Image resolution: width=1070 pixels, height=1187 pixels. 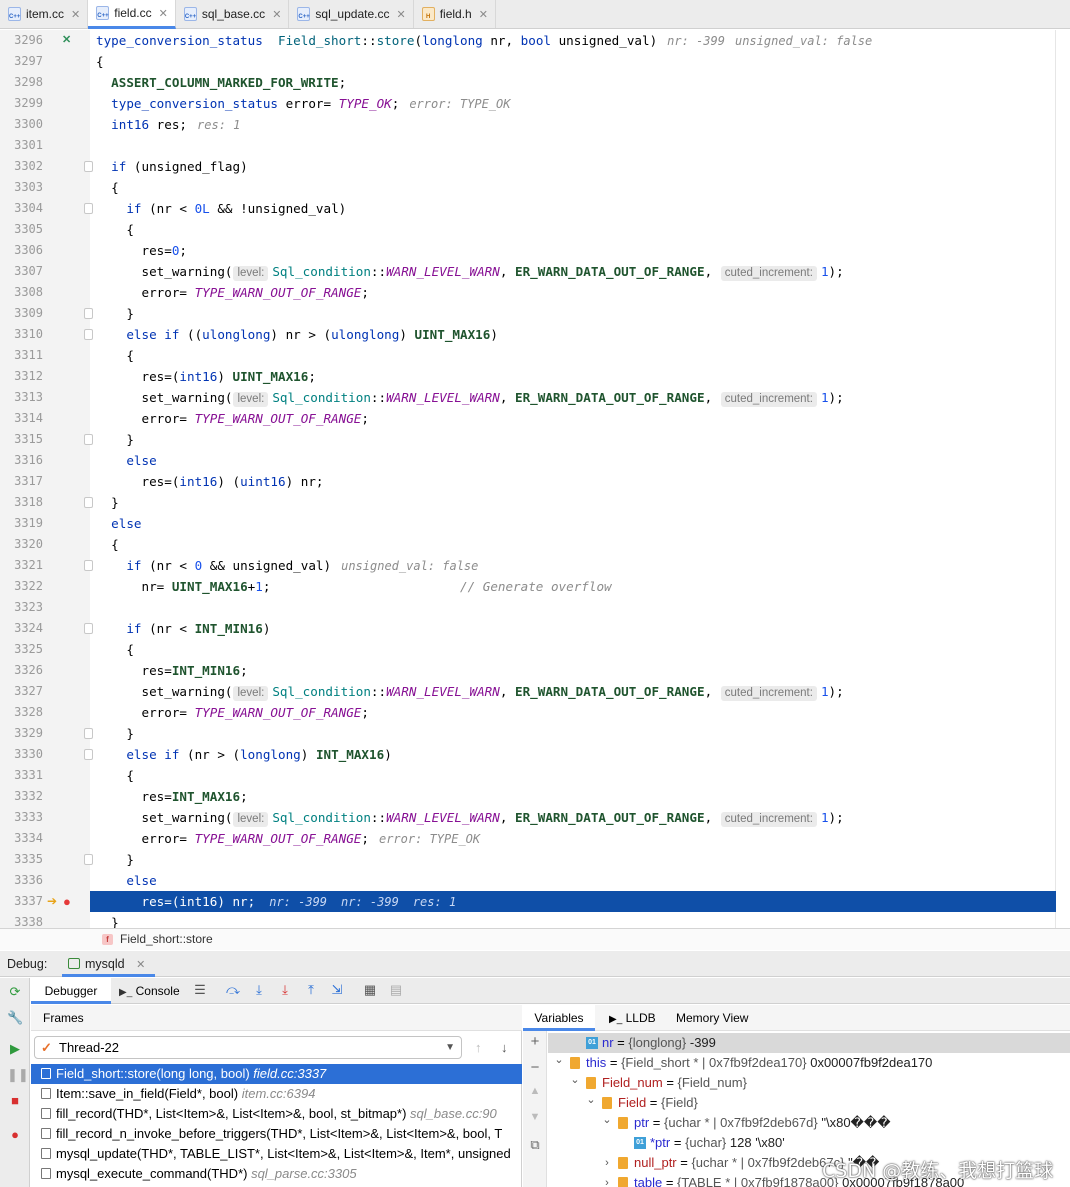 I want to click on code-line: res=INT_MAX16;, so click(x=528, y=796).